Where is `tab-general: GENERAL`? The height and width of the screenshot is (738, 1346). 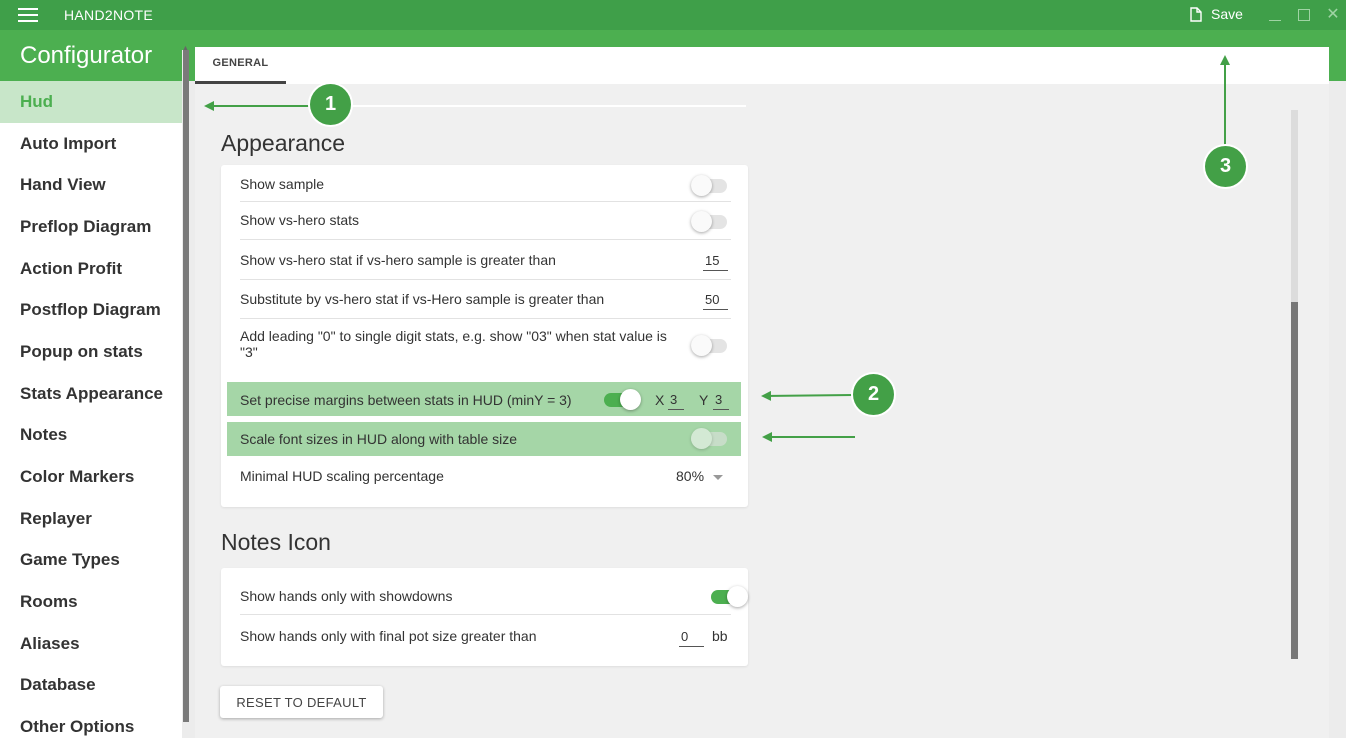
tab-general: GENERAL is located at coordinates (240, 65).